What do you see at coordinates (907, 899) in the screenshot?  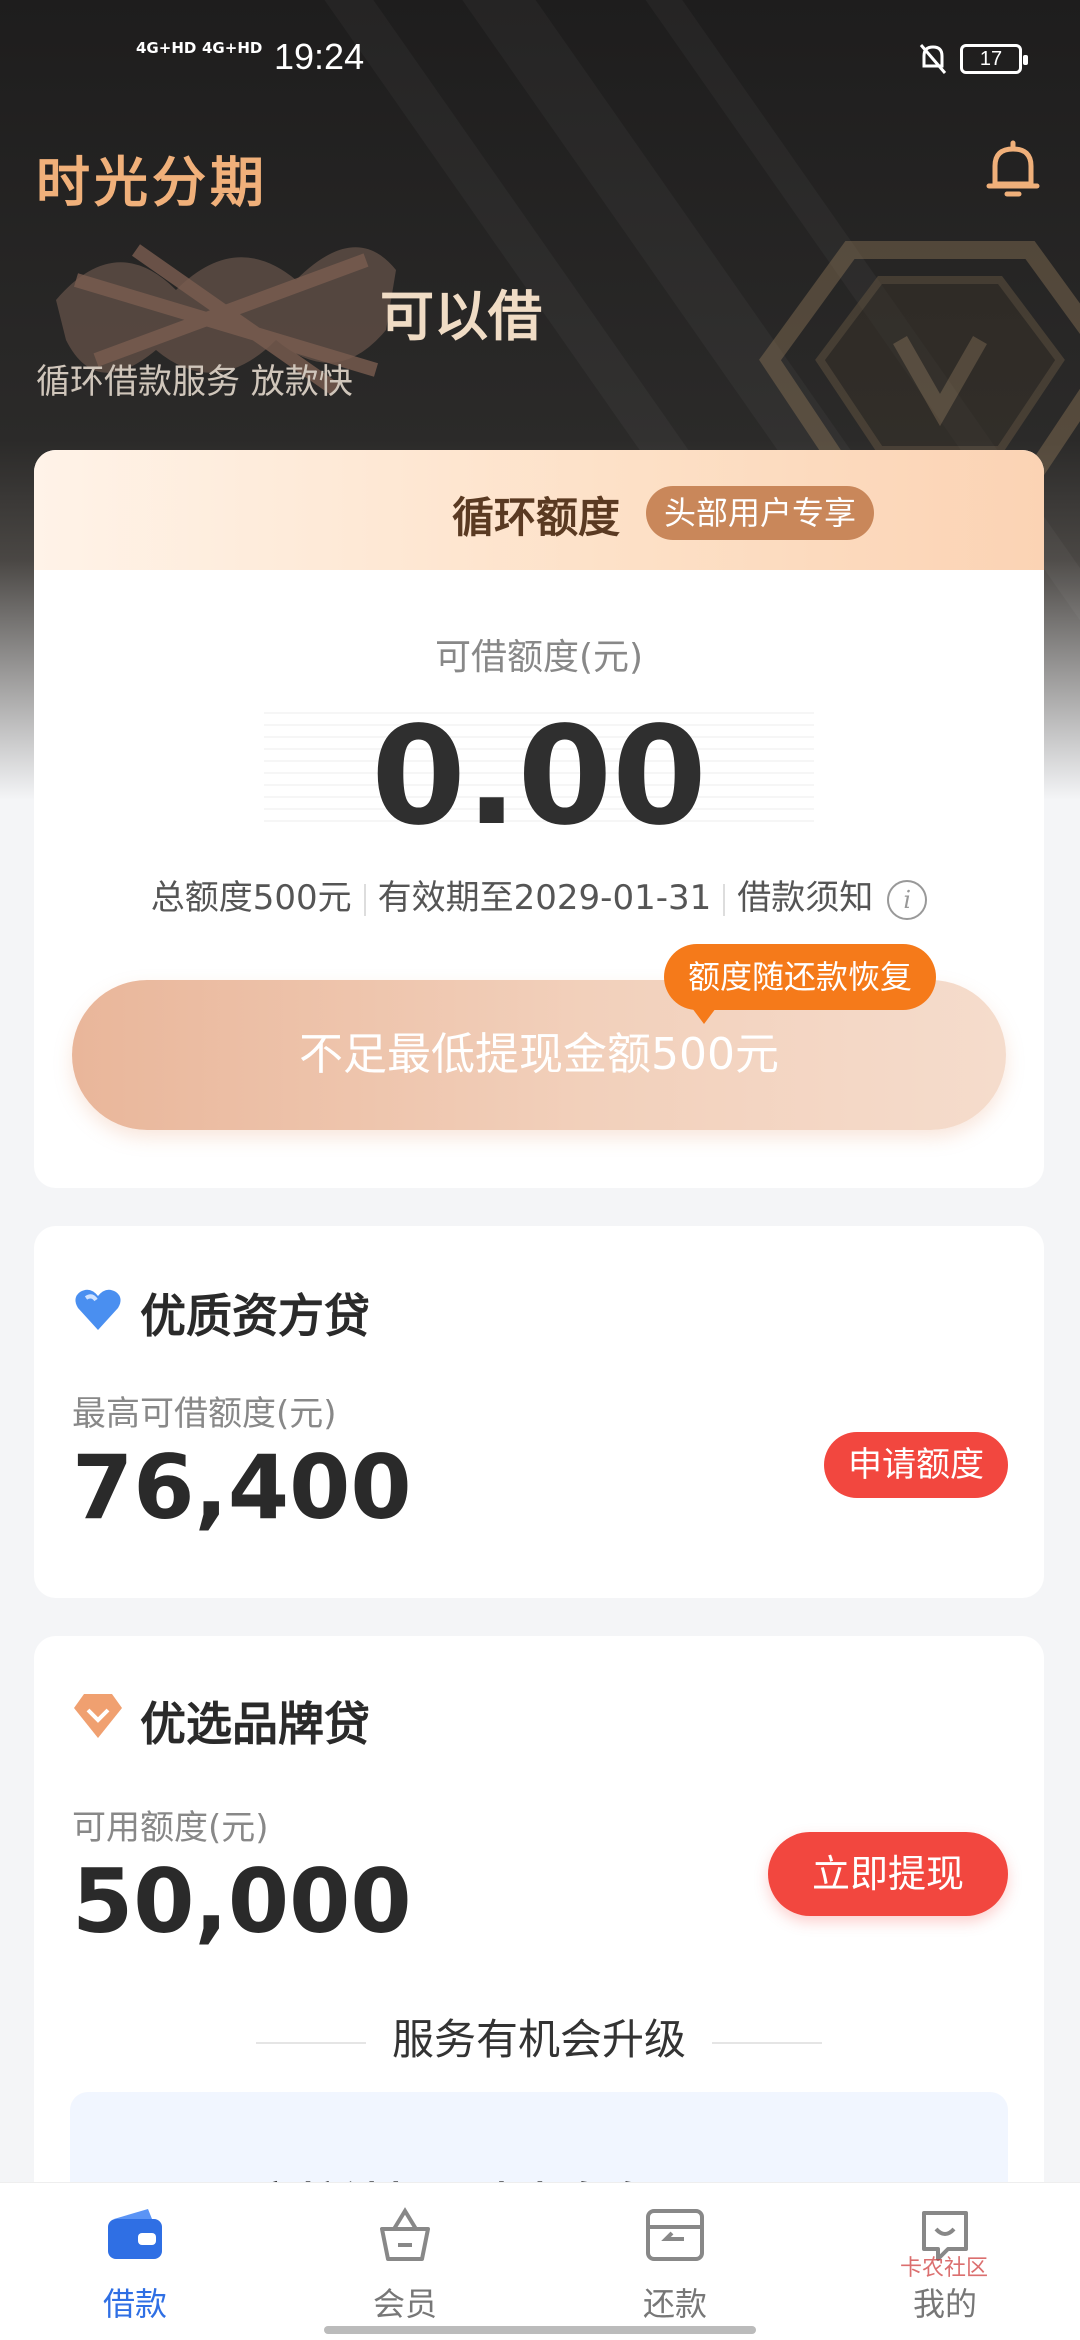 I see `info-icon: i` at bounding box center [907, 899].